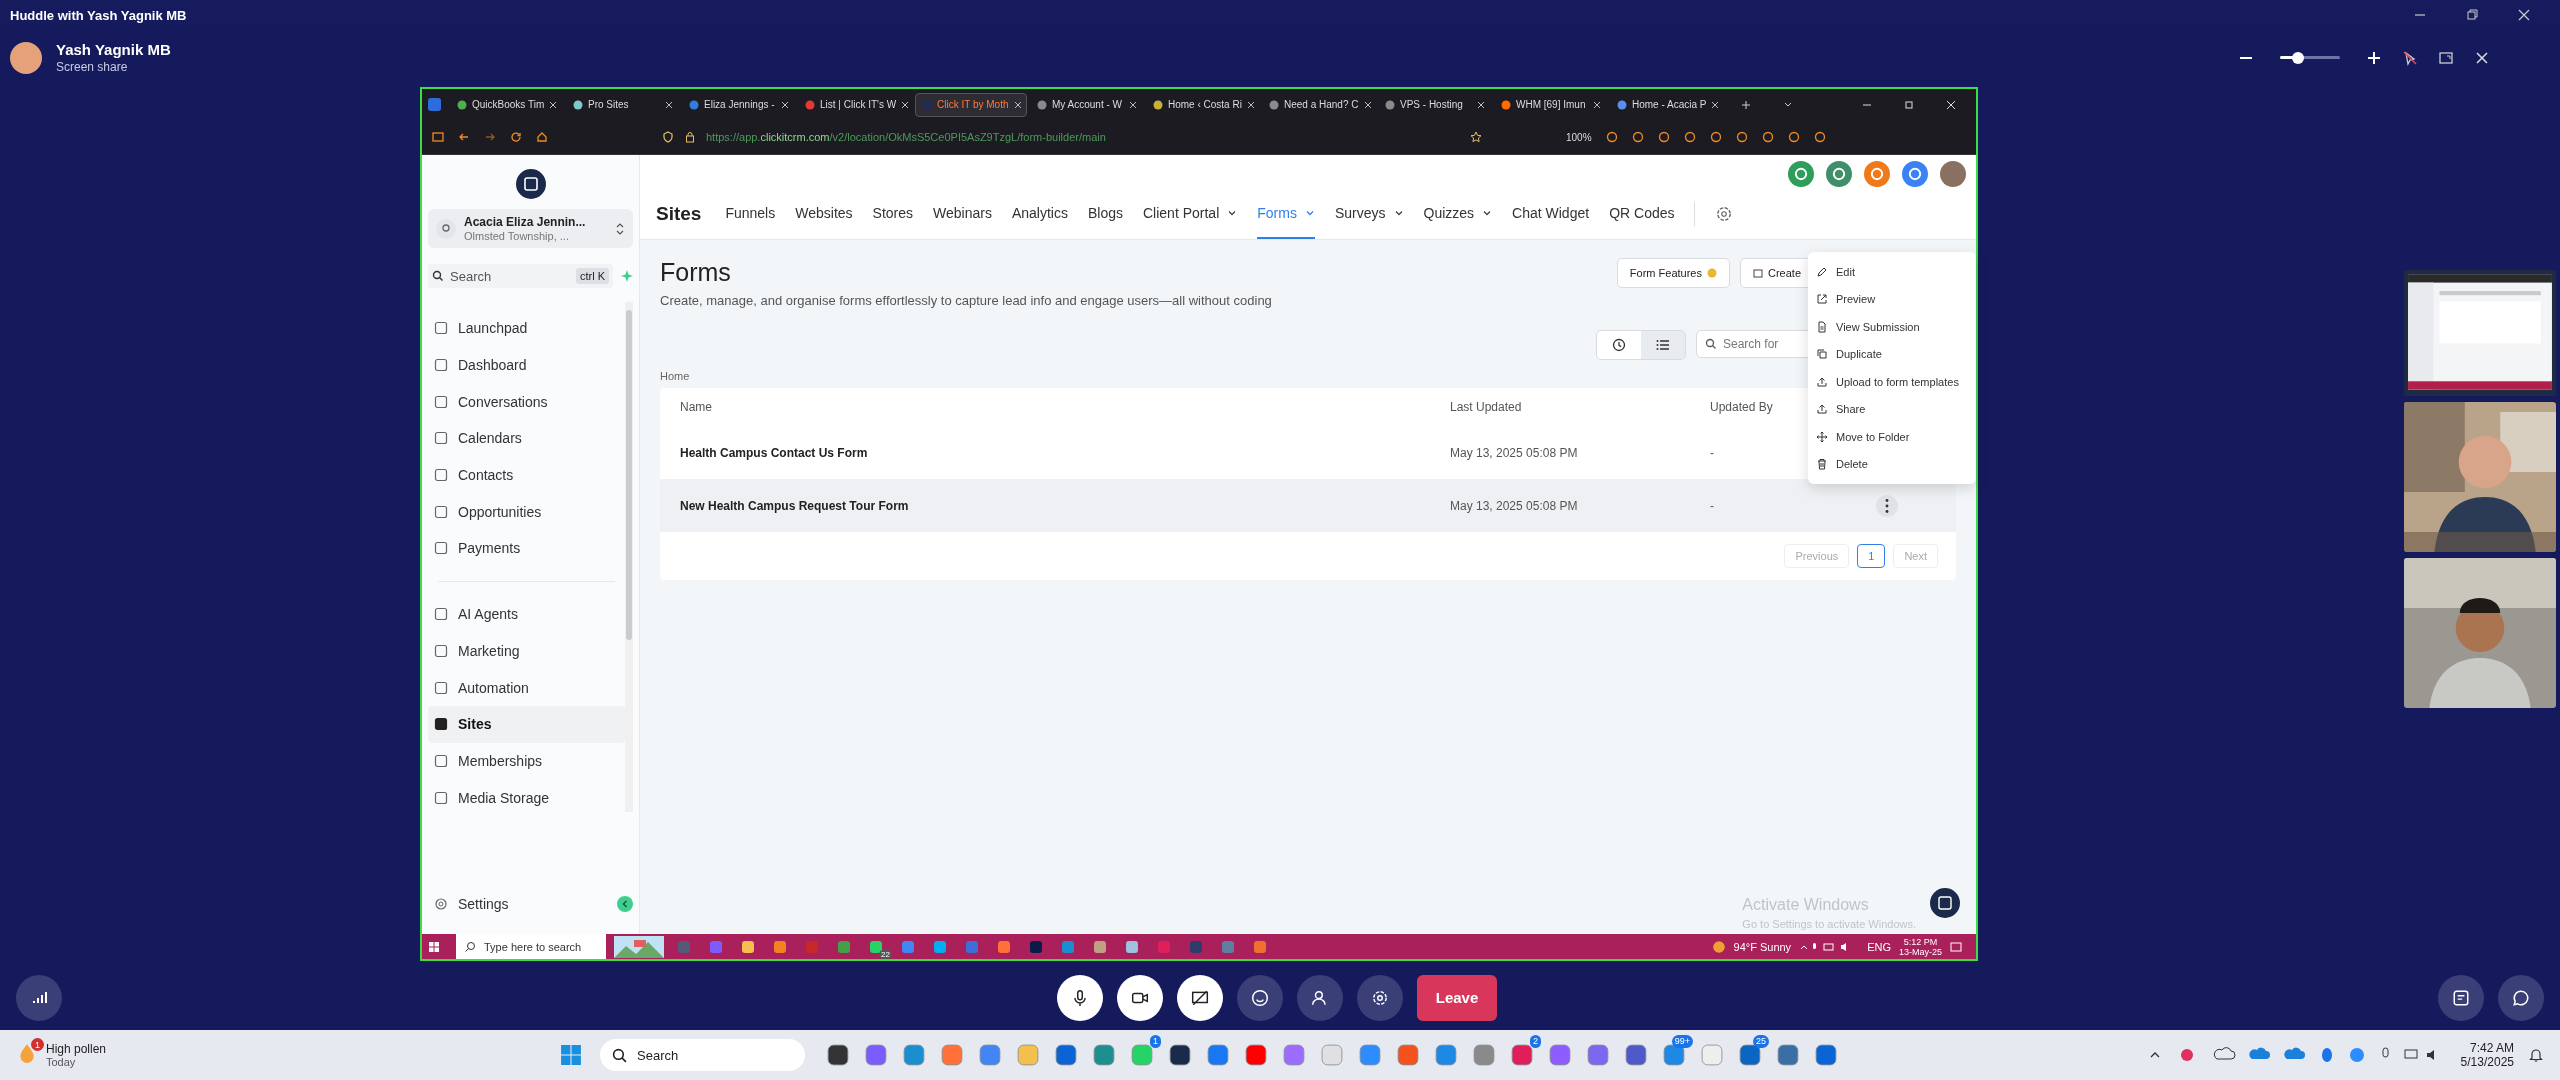  I want to click on window-title: Huddle with Yash Yagnik MB, so click(98, 15).